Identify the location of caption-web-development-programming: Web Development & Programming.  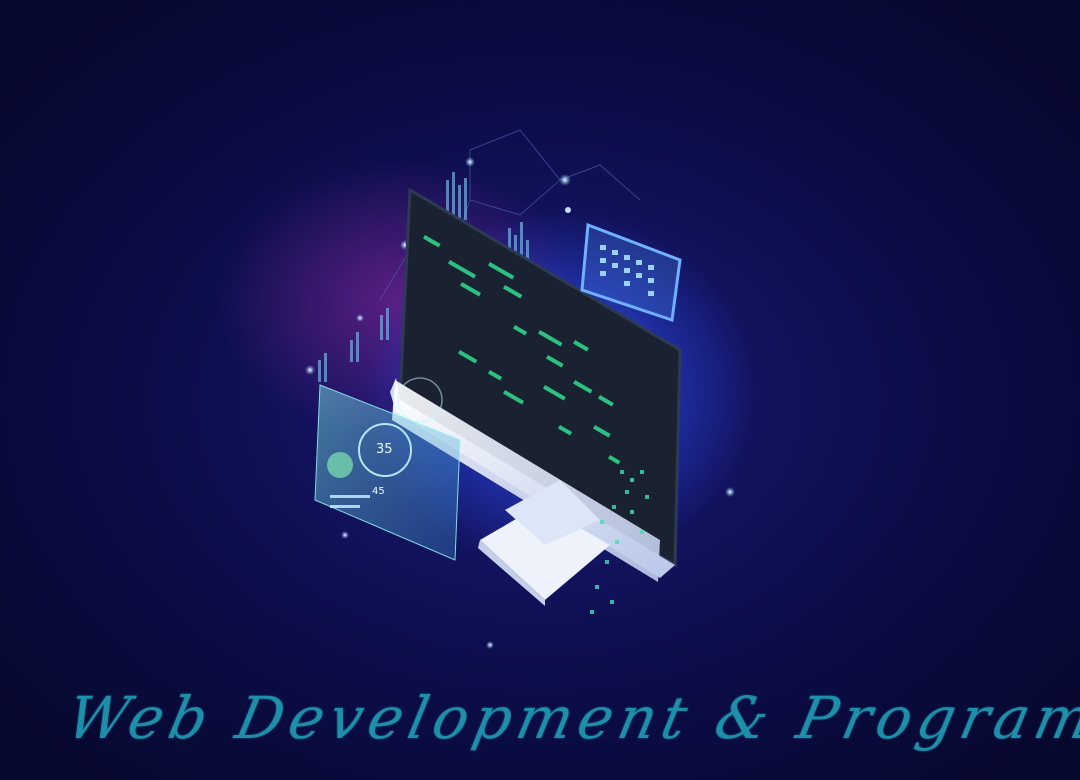
(570, 718).